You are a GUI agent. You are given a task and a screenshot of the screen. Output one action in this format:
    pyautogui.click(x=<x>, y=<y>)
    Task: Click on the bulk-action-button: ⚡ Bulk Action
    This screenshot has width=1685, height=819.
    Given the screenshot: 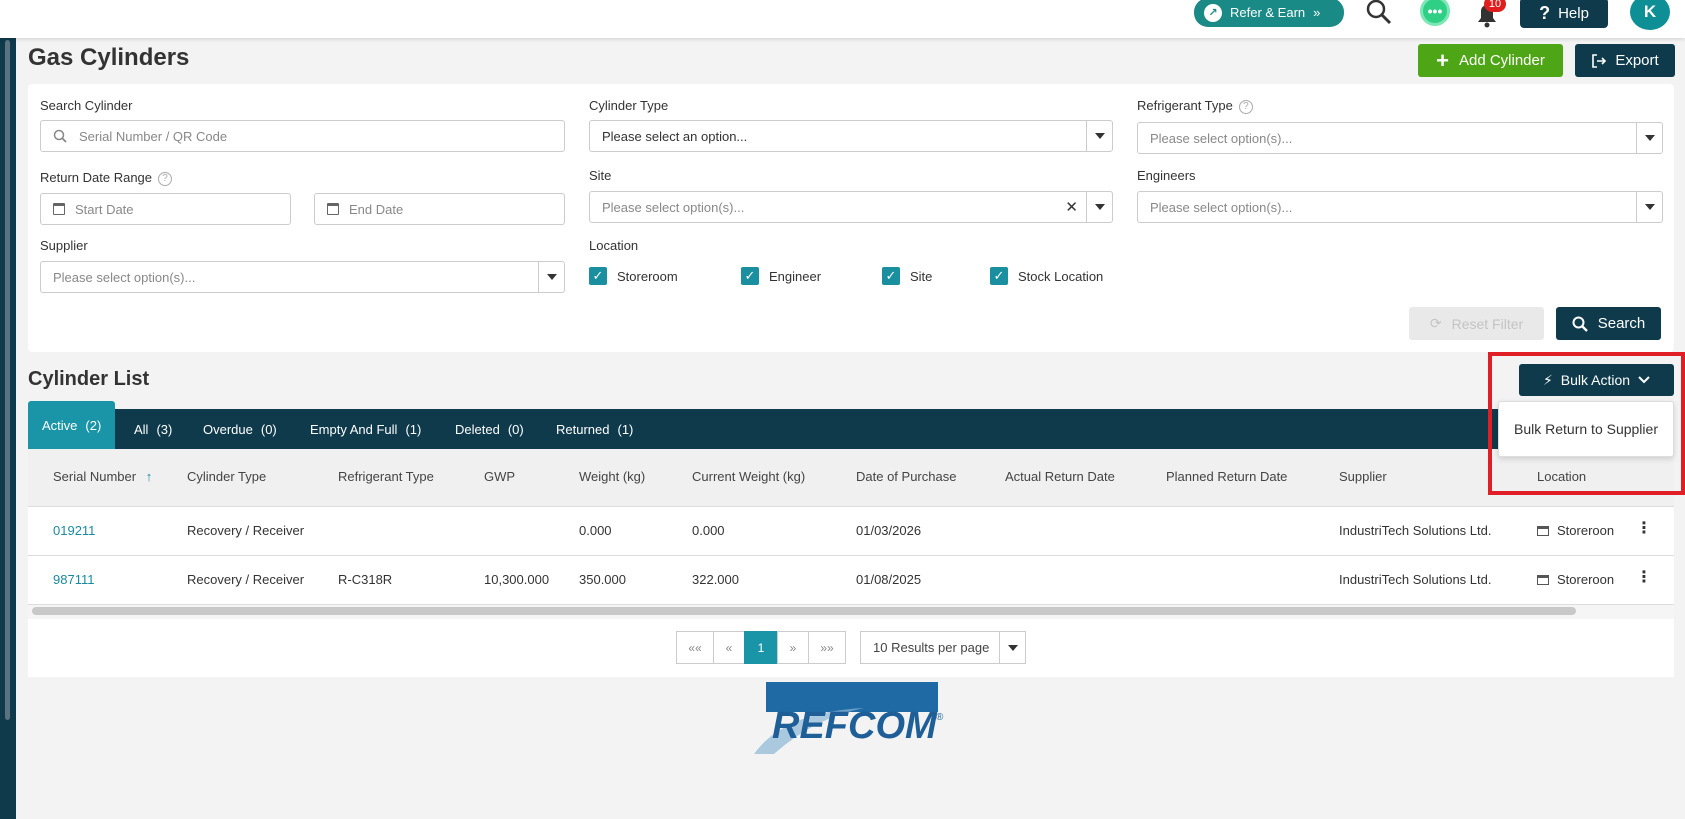 What is the action you would take?
    pyautogui.click(x=1596, y=380)
    